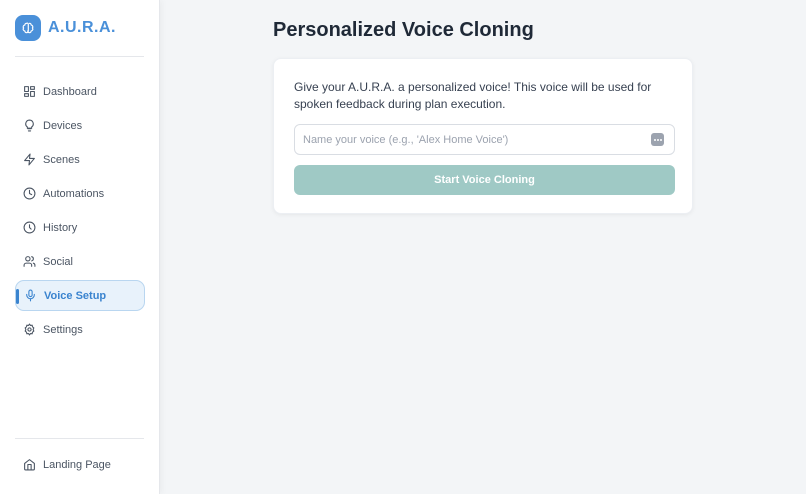 Image resolution: width=806 pixels, height=494 pixels. What do you see at coordinates (80, 227) in the screenshot?
I see `sidebar-item-history: History` at bounding box center [80, 227].